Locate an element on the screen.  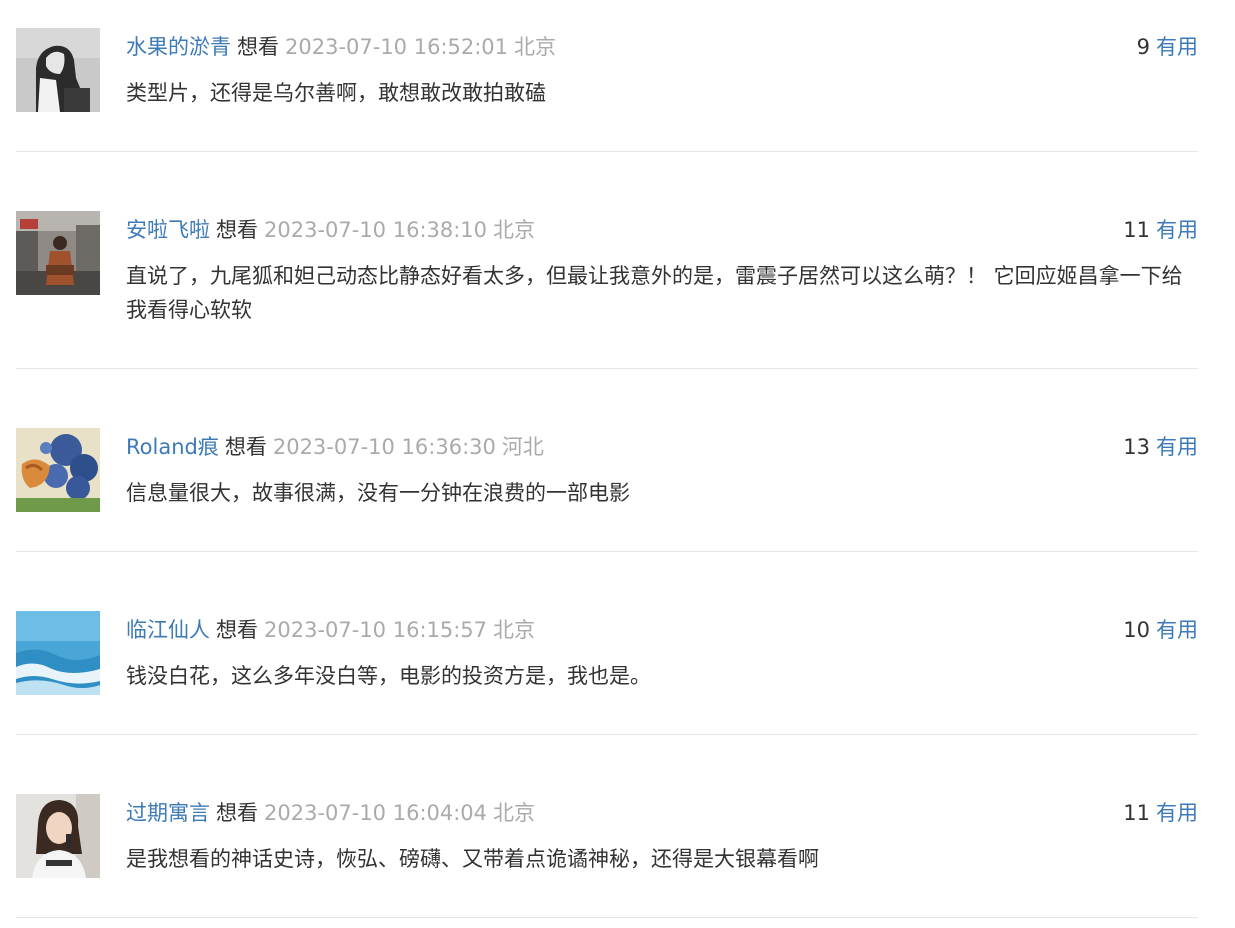
user-name-link: 水果的淤青 is located at coordinates (178, 47).